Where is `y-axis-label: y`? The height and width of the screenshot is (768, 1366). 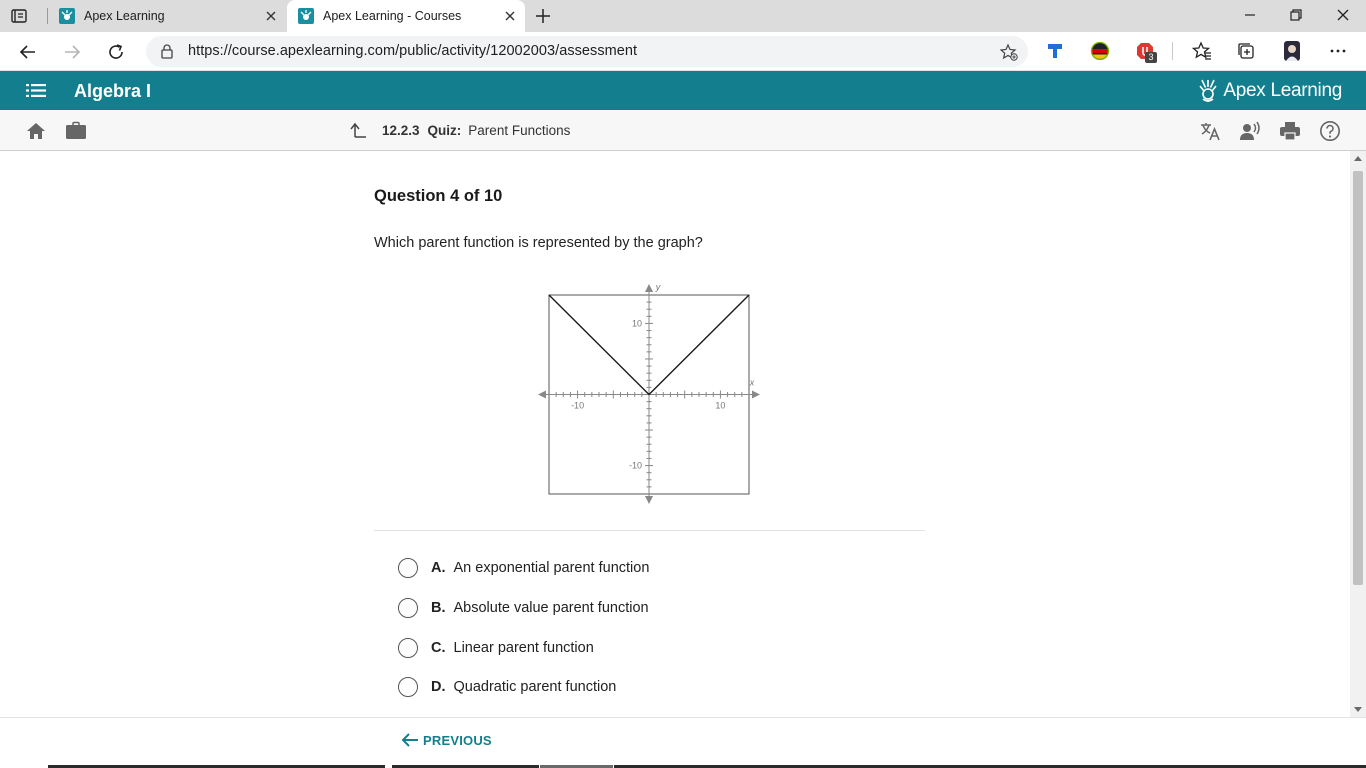
y-axis-label: y is located at coordinates (658, 287).